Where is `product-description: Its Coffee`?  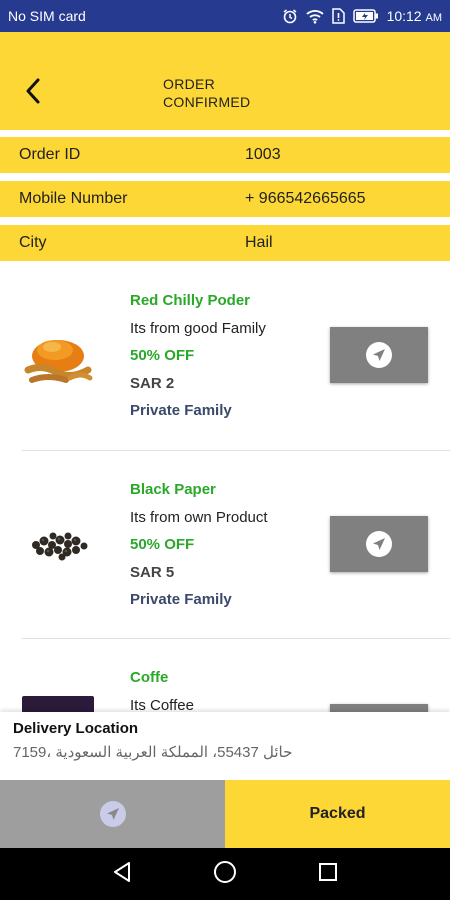
product-description: Its Coffee is located at coordinates (162, 704).